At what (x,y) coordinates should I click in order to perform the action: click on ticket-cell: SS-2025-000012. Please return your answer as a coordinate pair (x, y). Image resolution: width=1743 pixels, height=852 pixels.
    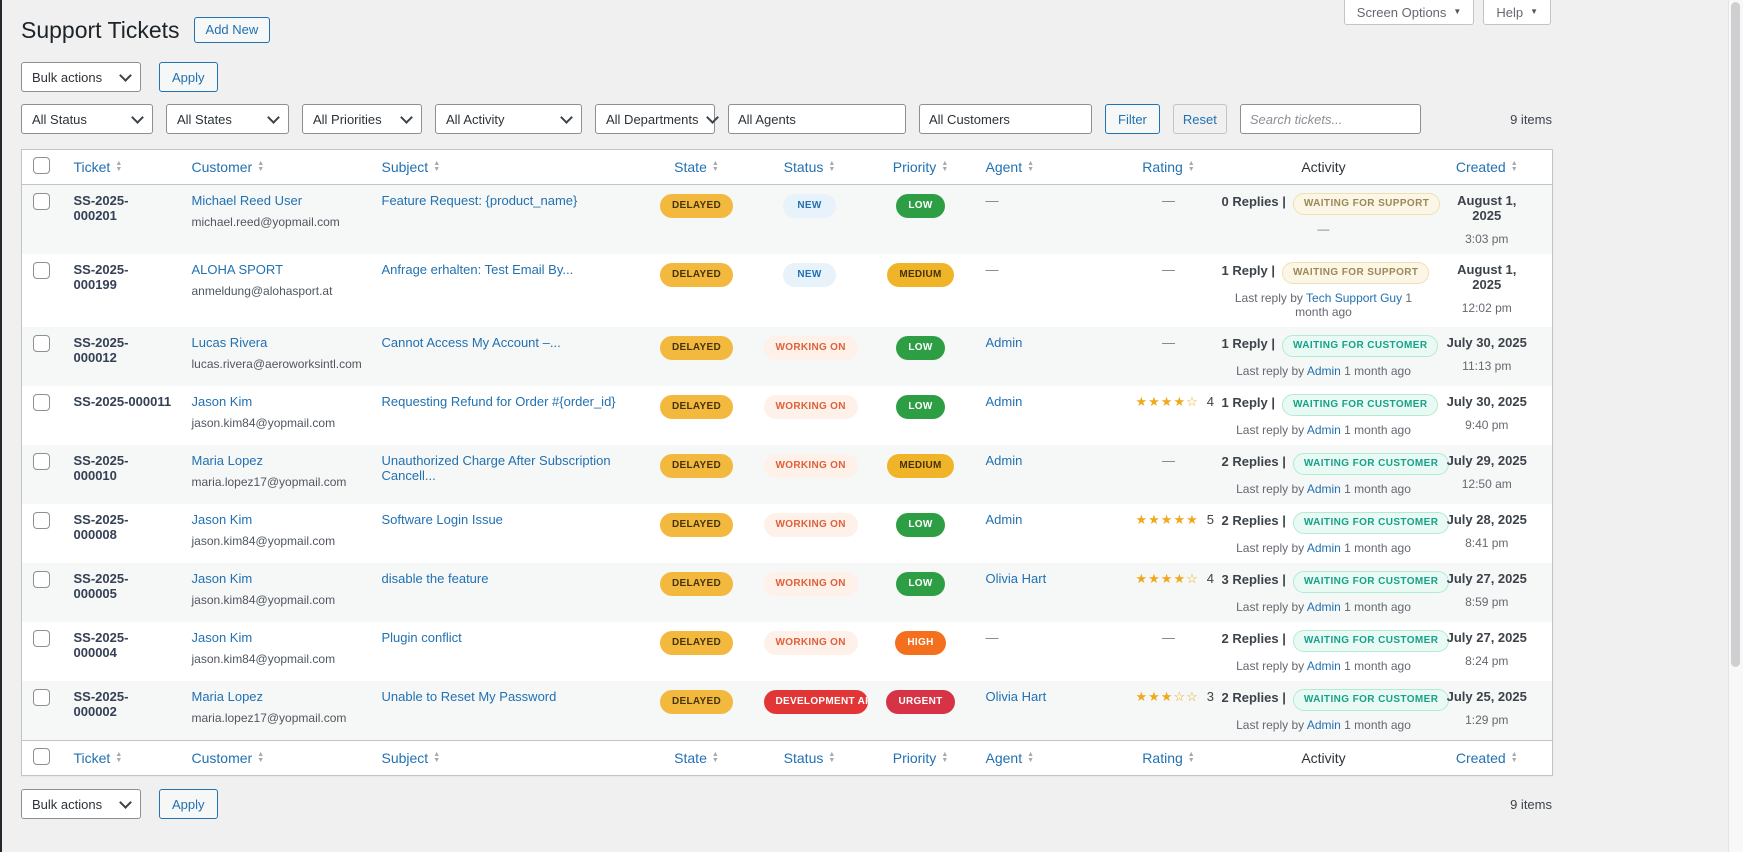
    Looking at the image, I should click on (123, 356).